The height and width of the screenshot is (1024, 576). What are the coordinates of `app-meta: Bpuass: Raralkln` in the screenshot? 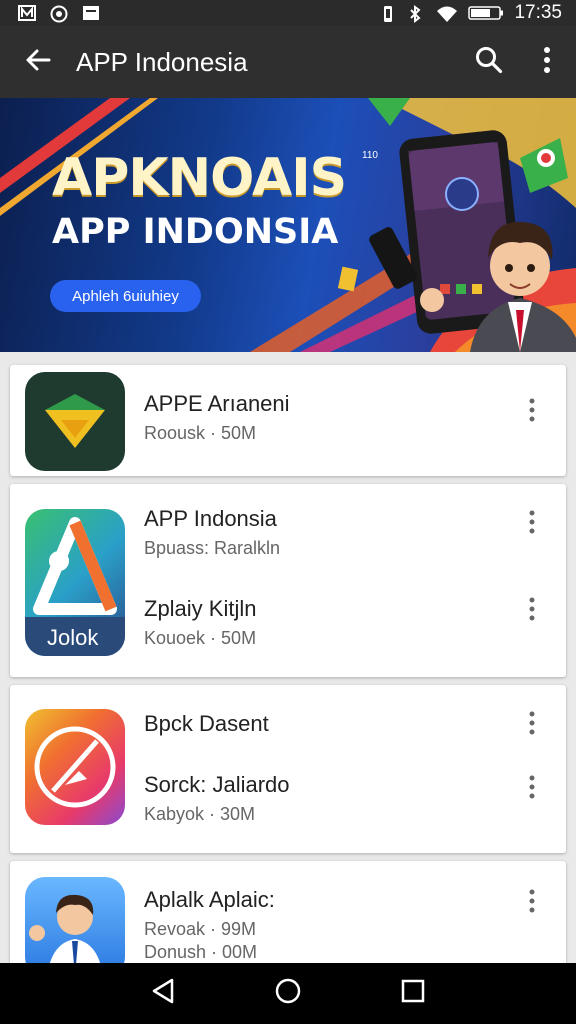 It's located at (212, 548).